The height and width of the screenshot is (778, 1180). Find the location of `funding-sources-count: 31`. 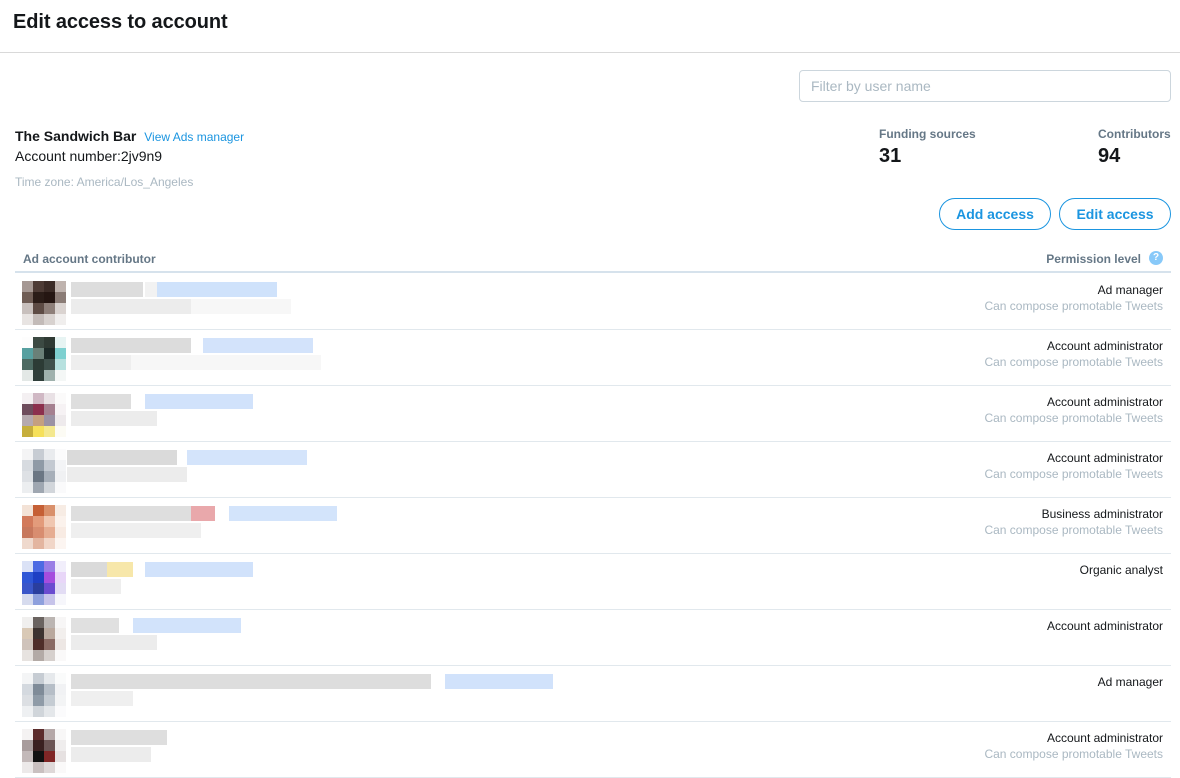

funding-sources-count: 31 is located at coordinates (890, 156).